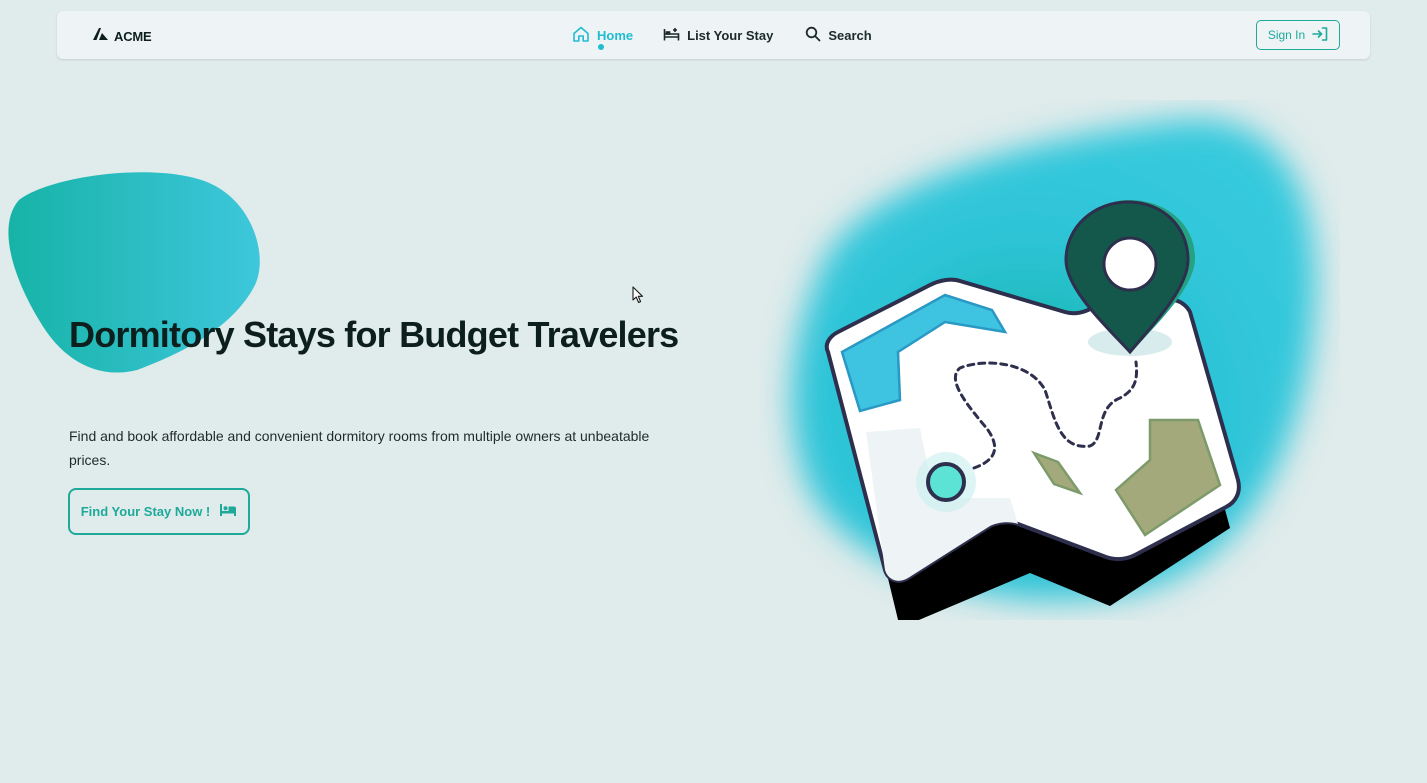 This screenshot has width=1427, height=783. Describe the element at coordinates (615, 35) in the screenshot. I see `nav-home-label: Home` at that location.